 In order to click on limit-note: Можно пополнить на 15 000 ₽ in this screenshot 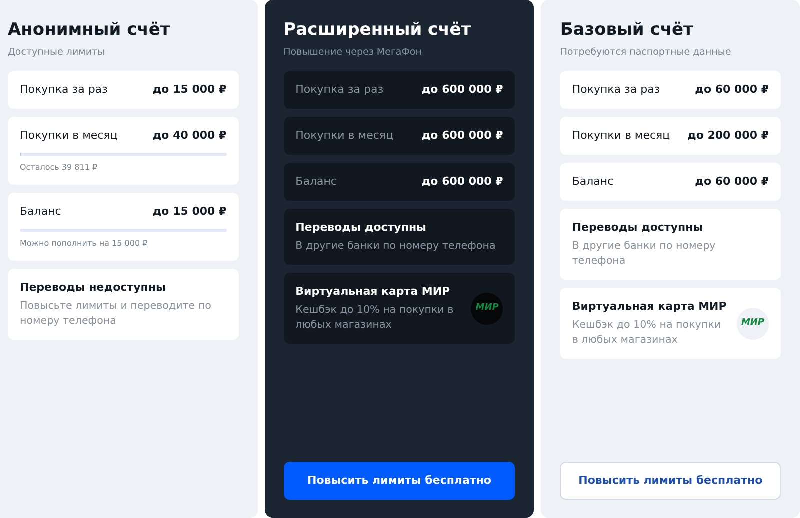, I will do `click(84, 244)`.